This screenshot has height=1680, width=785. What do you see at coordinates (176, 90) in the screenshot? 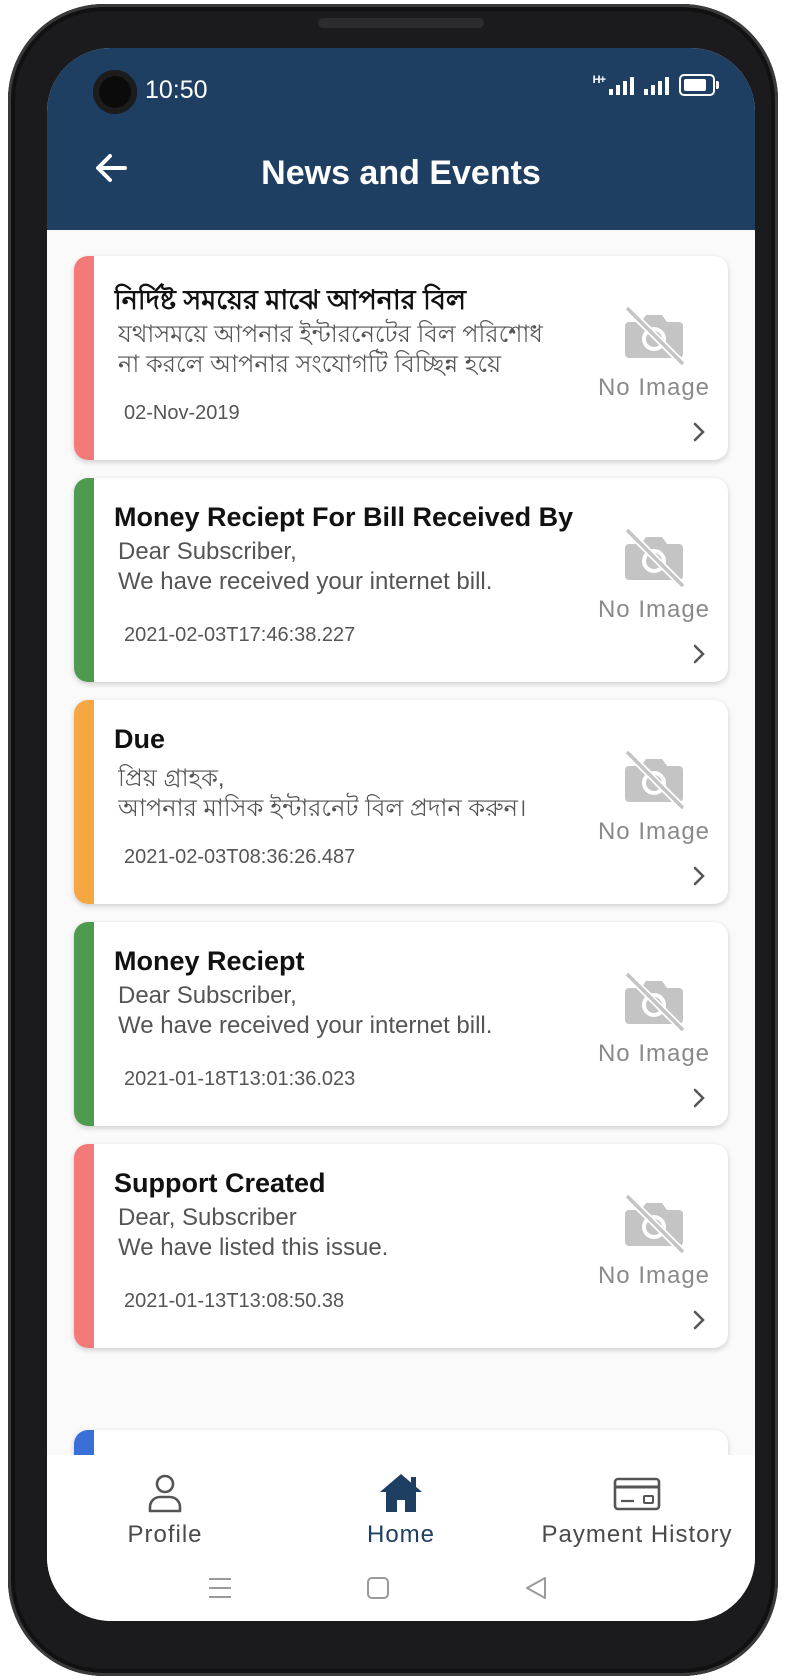
I see `status-time: 10:50` at bounding box center [176, 90].